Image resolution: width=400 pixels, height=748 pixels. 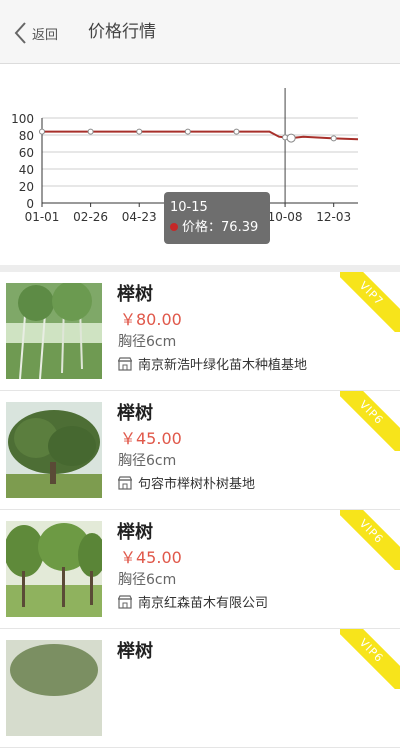 I want to click on shop-info: 句容市榉树朴树基地, so click(x=186, y=482).